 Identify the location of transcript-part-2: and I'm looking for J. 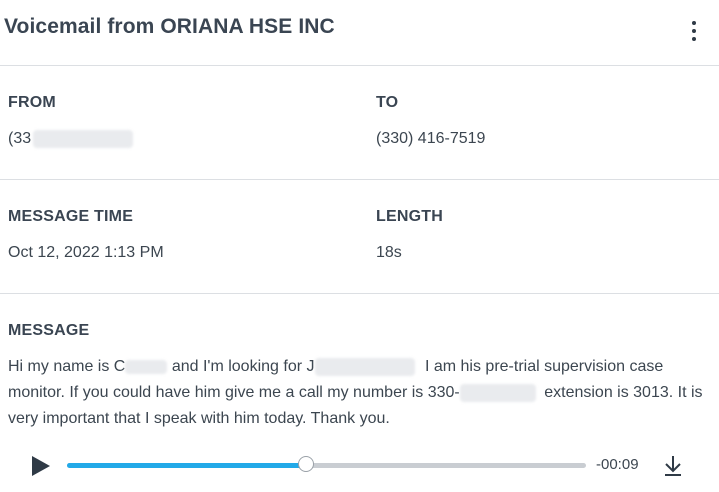
(243, 366).